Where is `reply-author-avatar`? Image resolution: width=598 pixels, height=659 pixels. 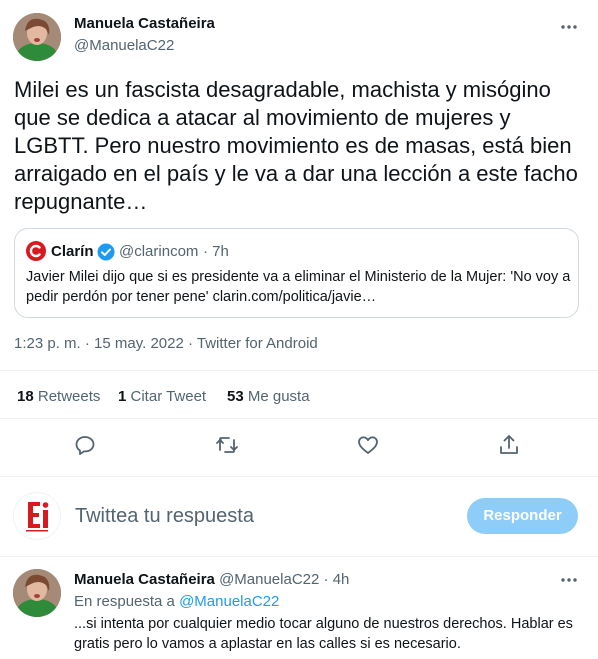 reply-author-avatar is located at coordinates (37, 593).